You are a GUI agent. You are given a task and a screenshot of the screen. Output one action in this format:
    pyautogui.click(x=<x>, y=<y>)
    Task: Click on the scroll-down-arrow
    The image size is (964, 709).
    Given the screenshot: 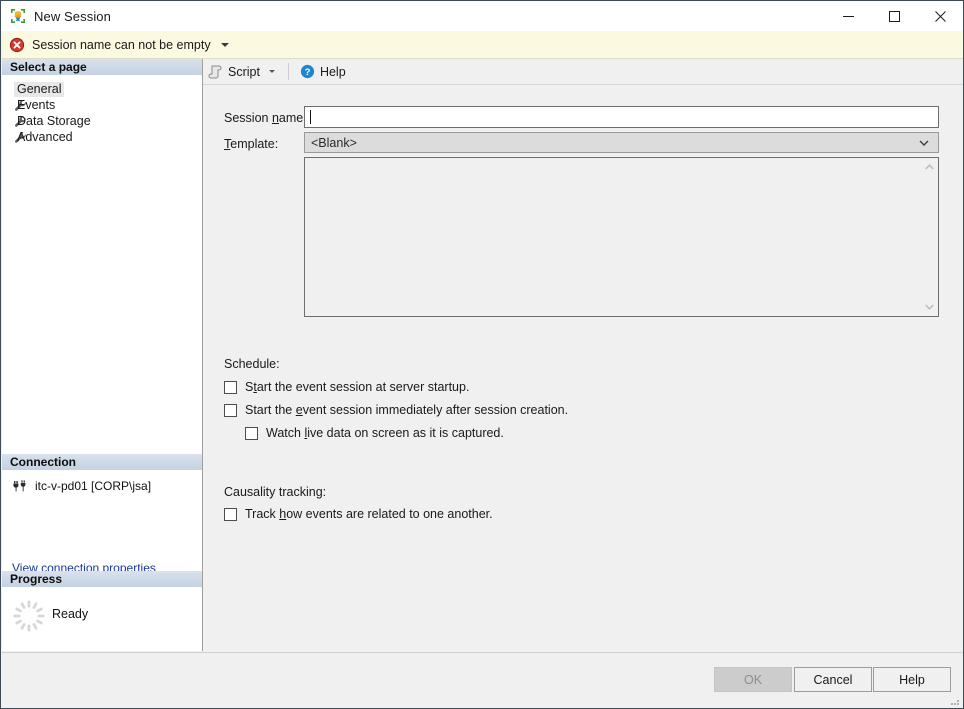 What is the action you would take?
    pyautogui.click(x=929, y=307)
    